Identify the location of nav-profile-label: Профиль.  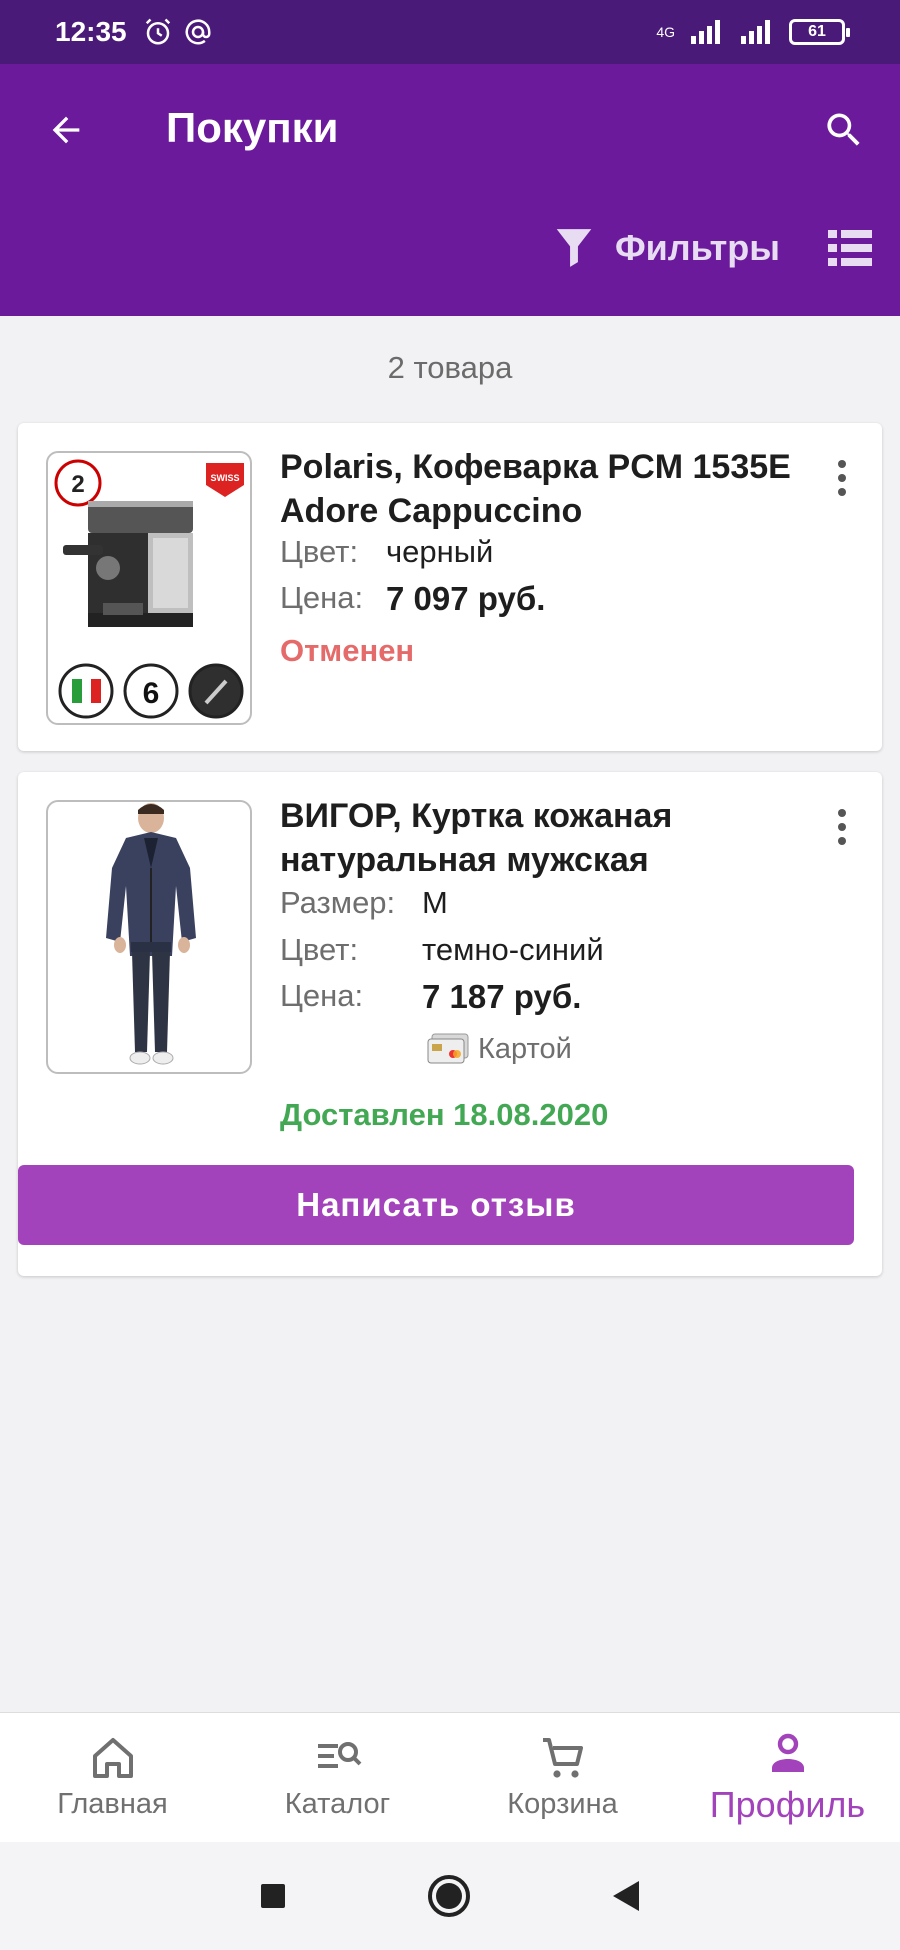
(787, 1804).